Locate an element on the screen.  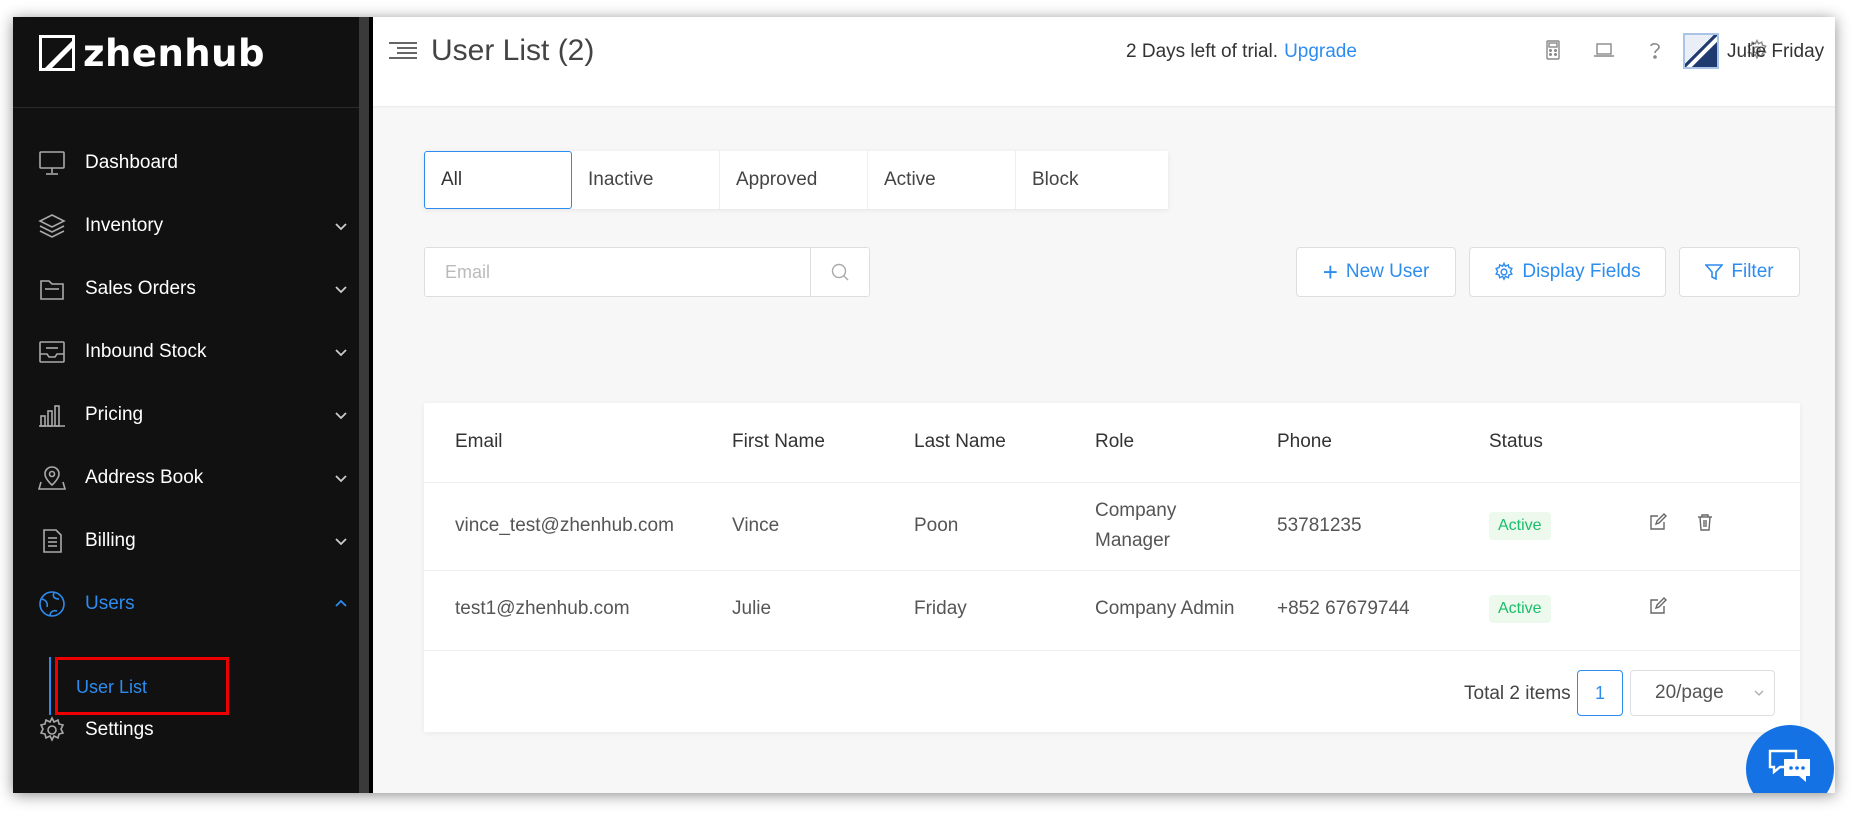
new-user-label: New User is located at coordinates (1387, 271).